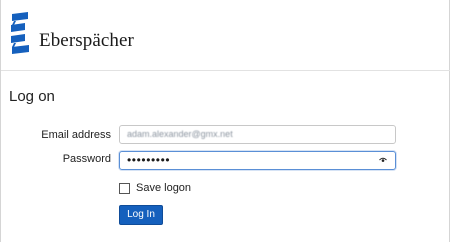 The width and height of the screenshot is (451, 242). Describe the element at coordinates (20, 33) in the screenshot. I see `eberspaecher-logo-icon` at that location.